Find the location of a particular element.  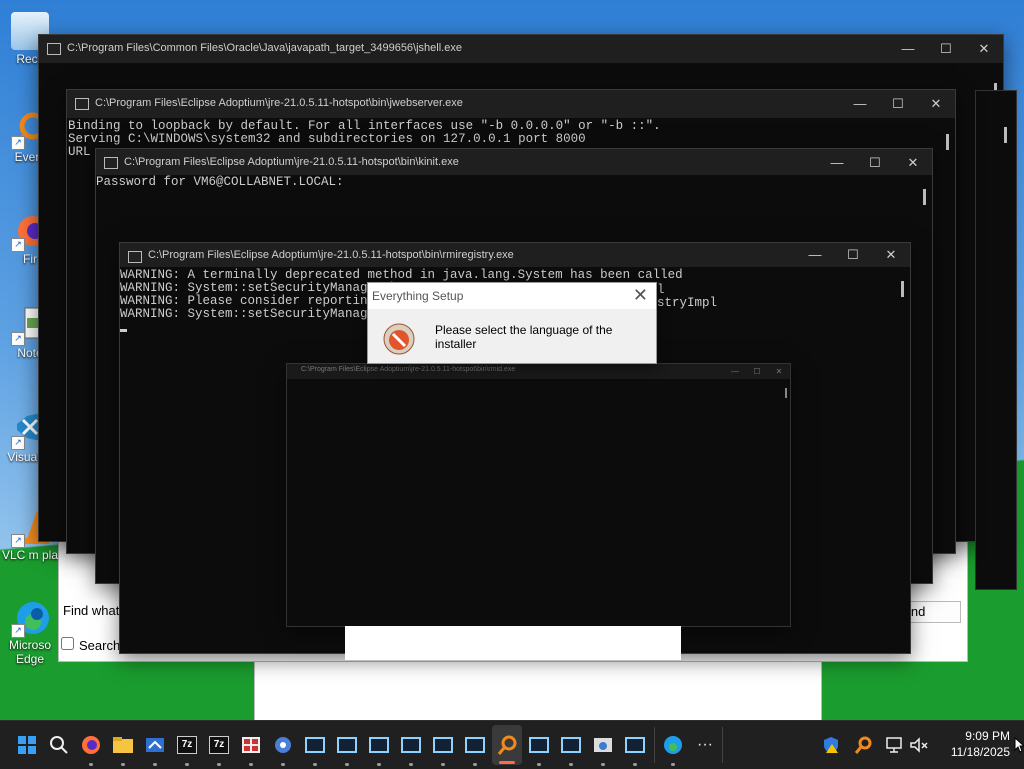

mouse-cursor-icon is located at coordinates (1019, 745).